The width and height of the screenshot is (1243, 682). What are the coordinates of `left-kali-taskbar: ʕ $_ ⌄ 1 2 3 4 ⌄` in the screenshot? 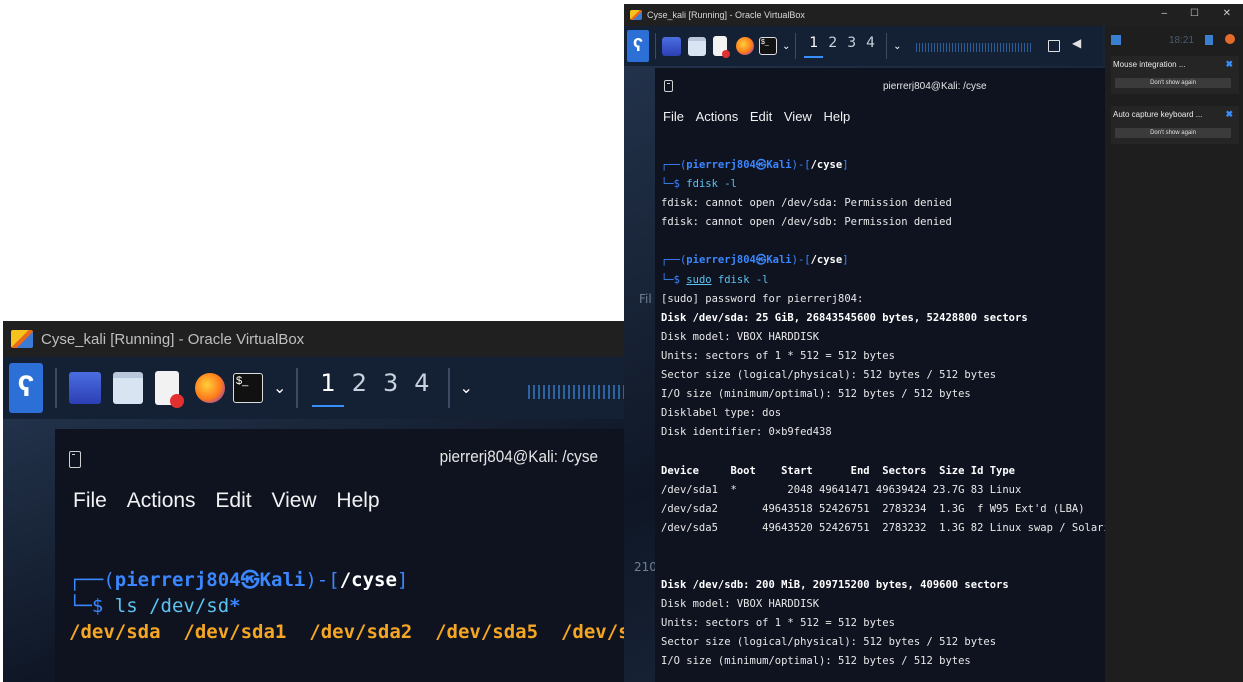 It's located at (315, 388).